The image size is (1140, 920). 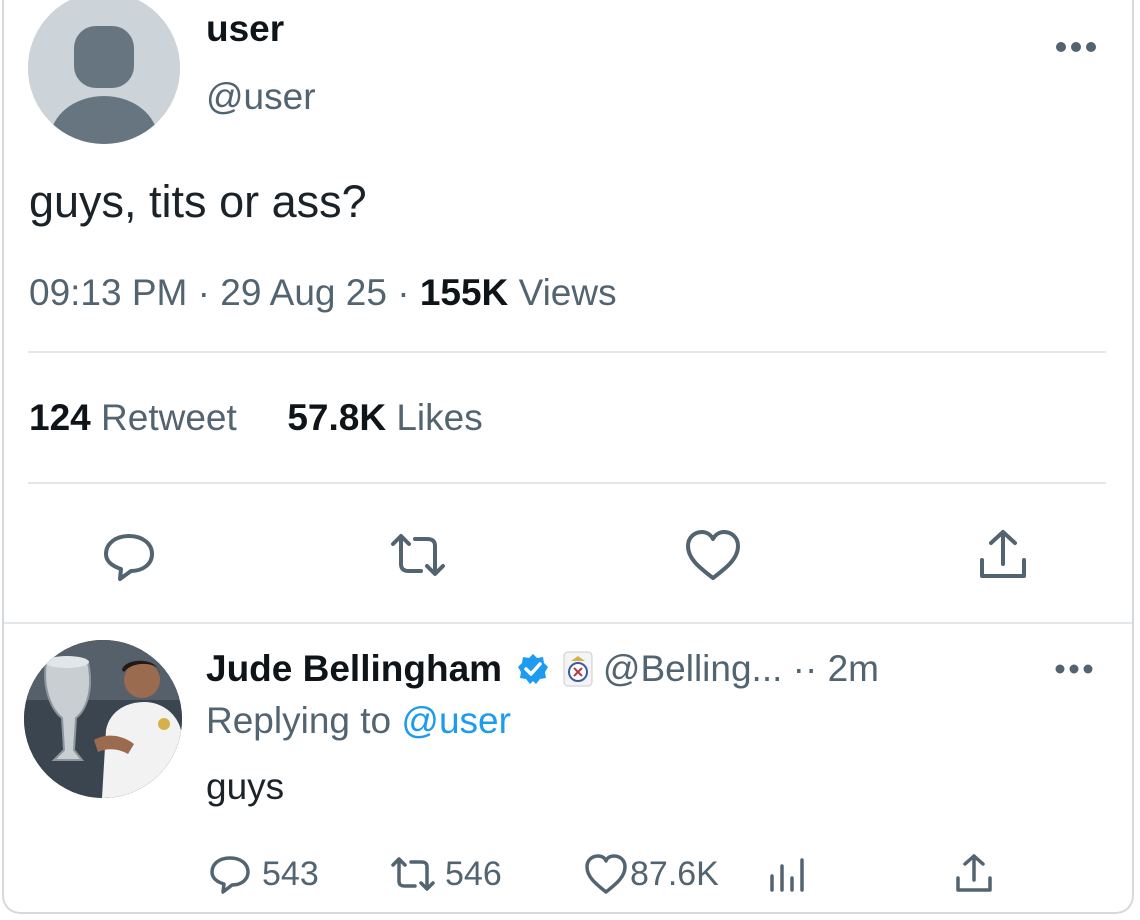 I want to click on reply-retweet-button: 546, so click(x=445, y=874).